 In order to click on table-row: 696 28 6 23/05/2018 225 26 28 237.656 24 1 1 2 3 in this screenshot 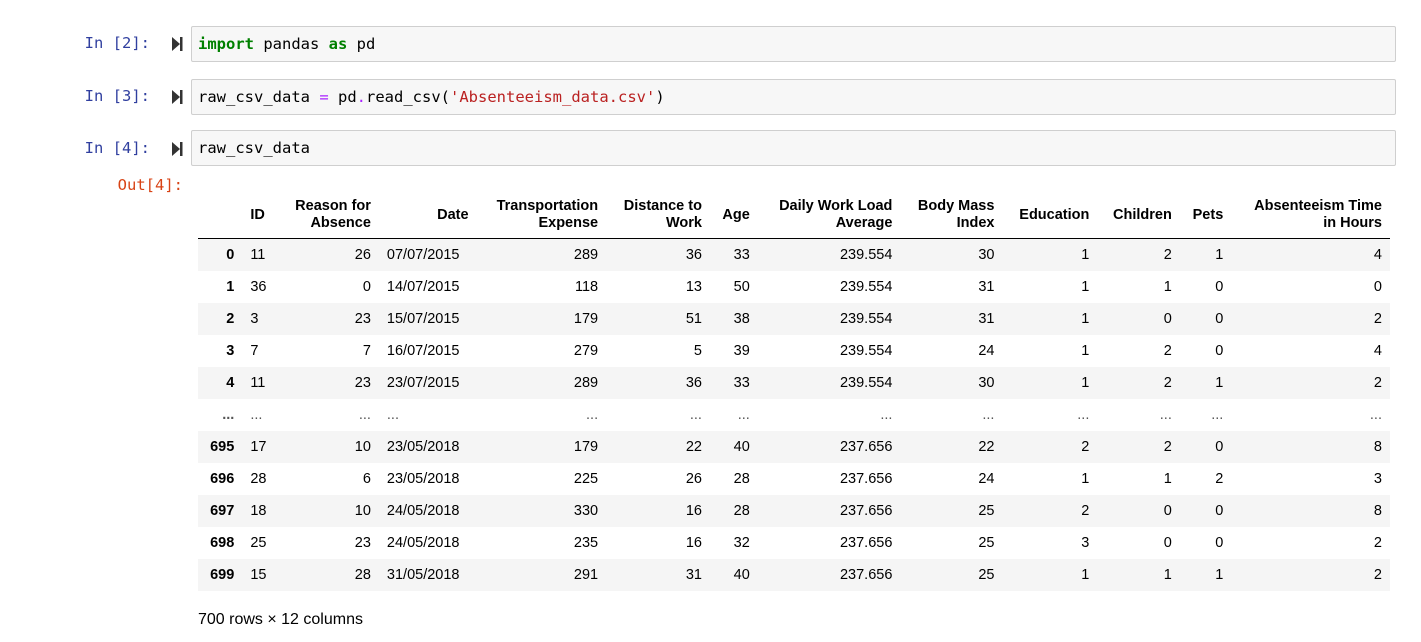, I will do `click(794, 479)`.